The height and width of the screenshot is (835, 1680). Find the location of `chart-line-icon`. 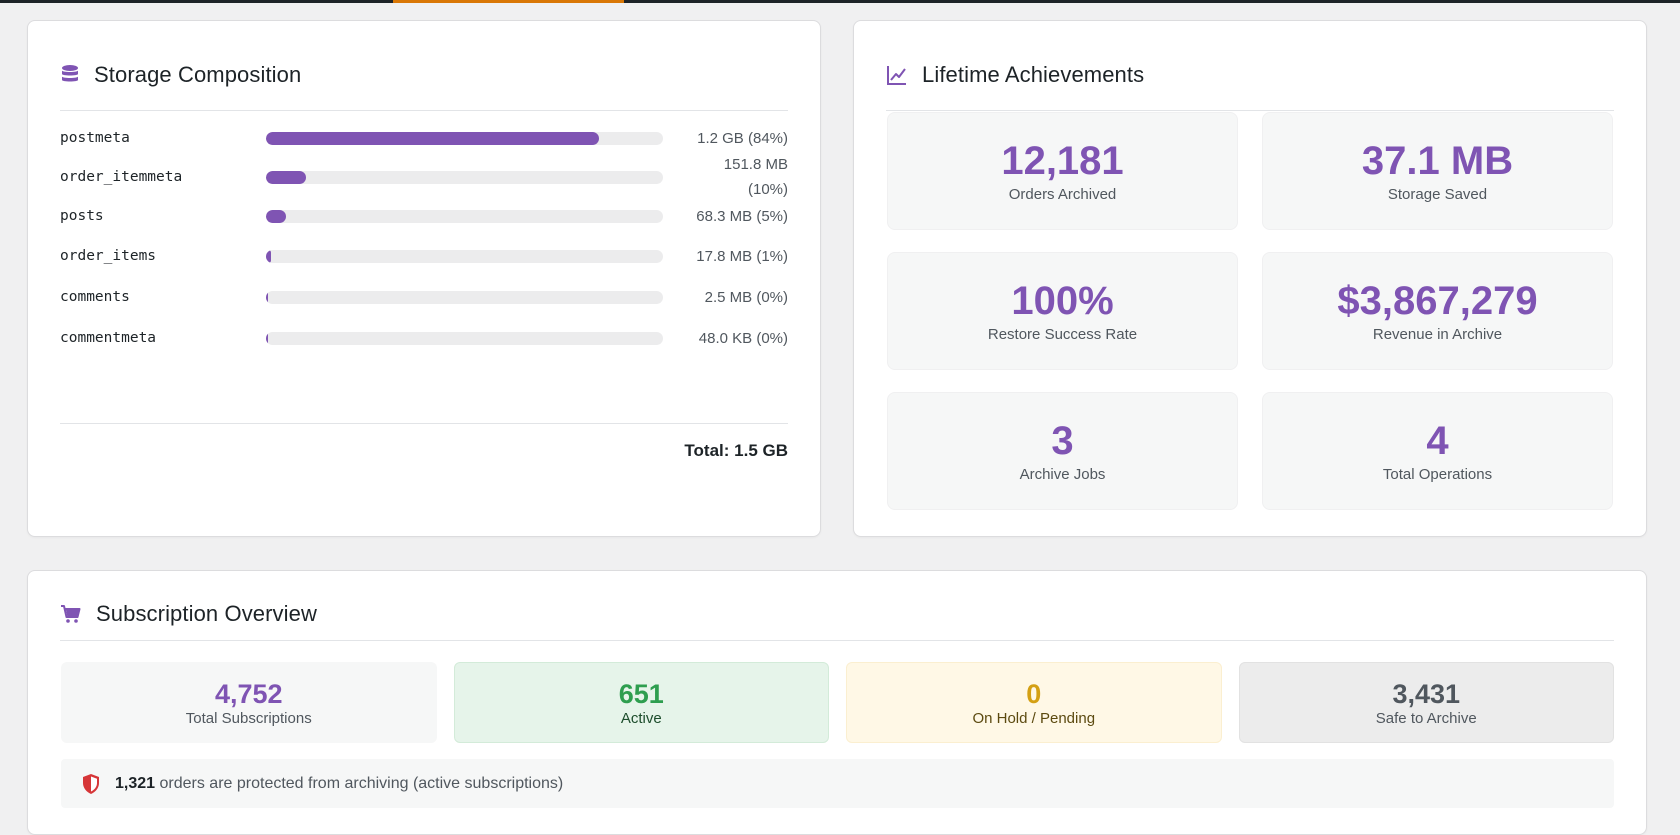

chart-line-icon is located at coordinates (897, 75).